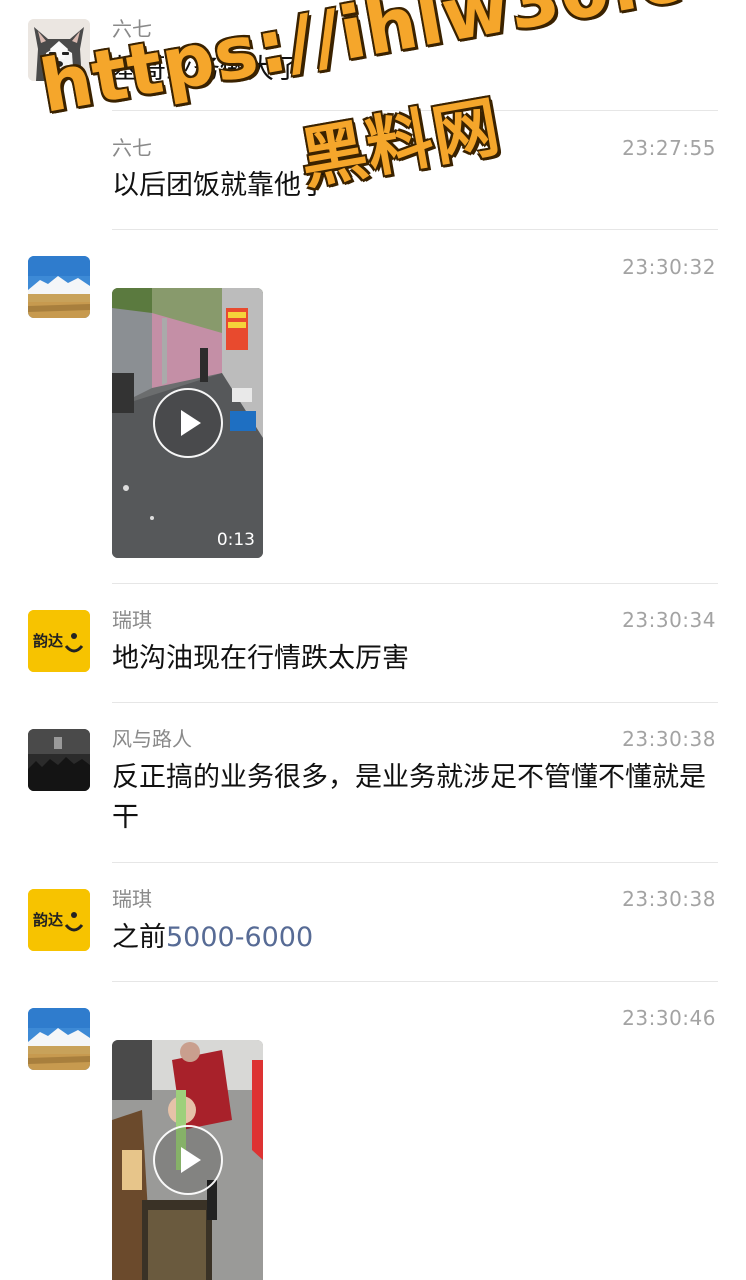 This screenshot has width=746, height=1280. I want to click on sender-name: 风与路人, so click(152, 739).